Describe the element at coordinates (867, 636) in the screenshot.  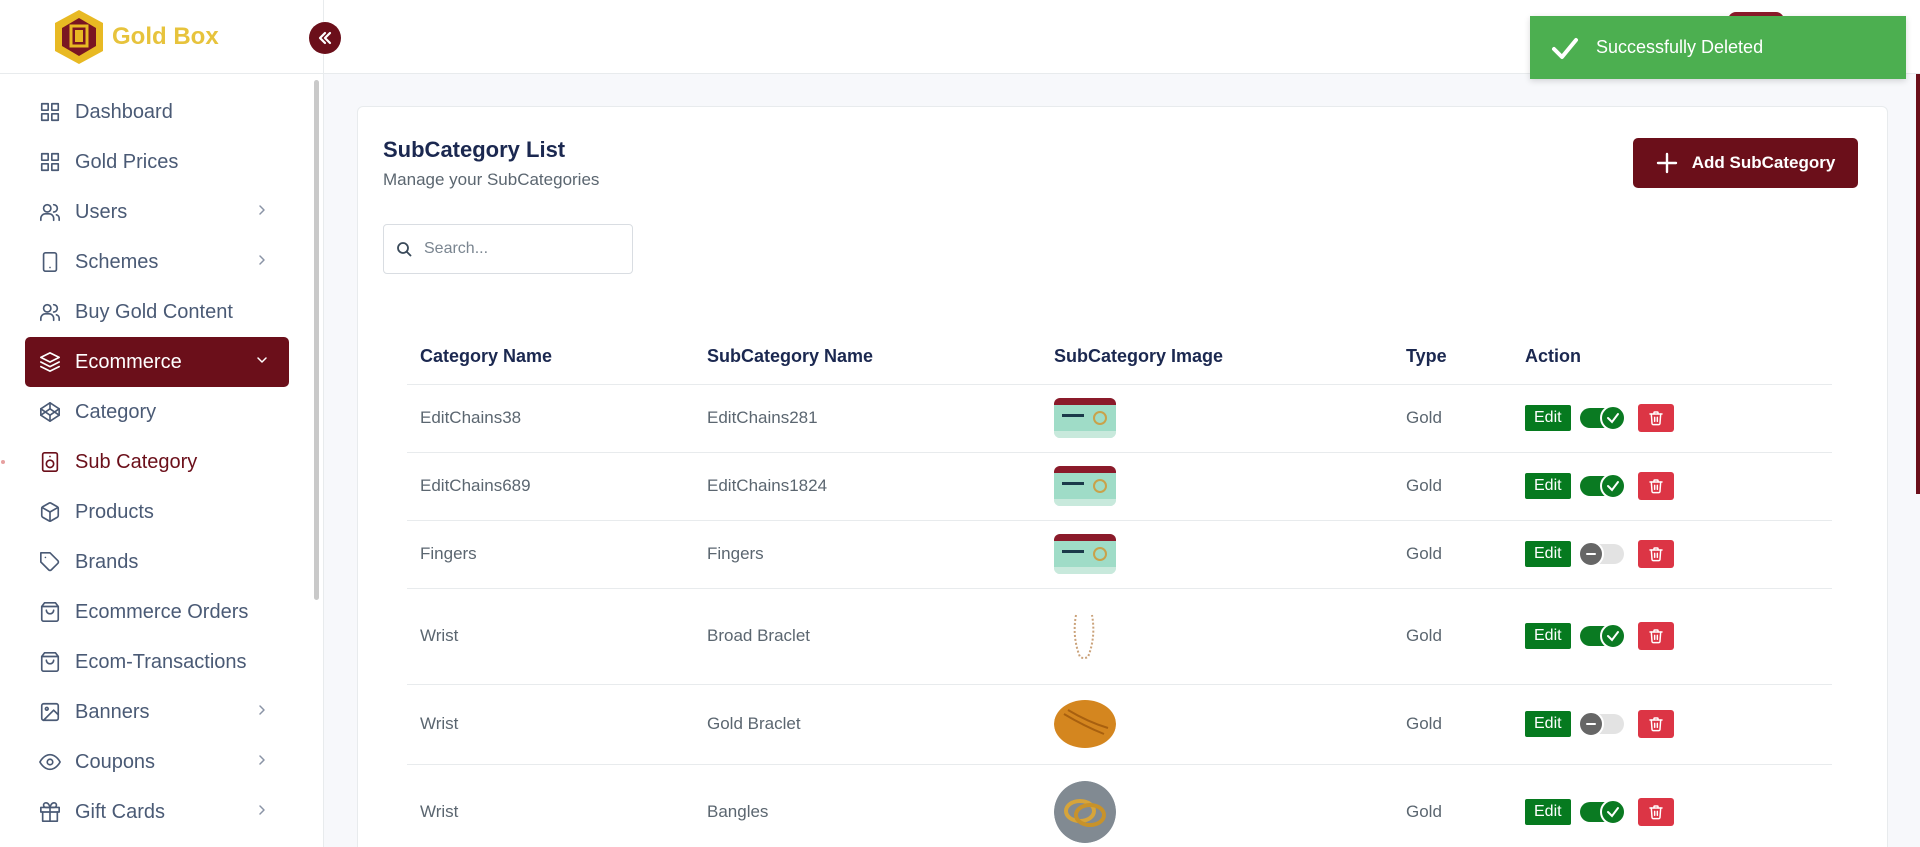
I see `cell-subcategory-name: Broad Braclet` at that location.